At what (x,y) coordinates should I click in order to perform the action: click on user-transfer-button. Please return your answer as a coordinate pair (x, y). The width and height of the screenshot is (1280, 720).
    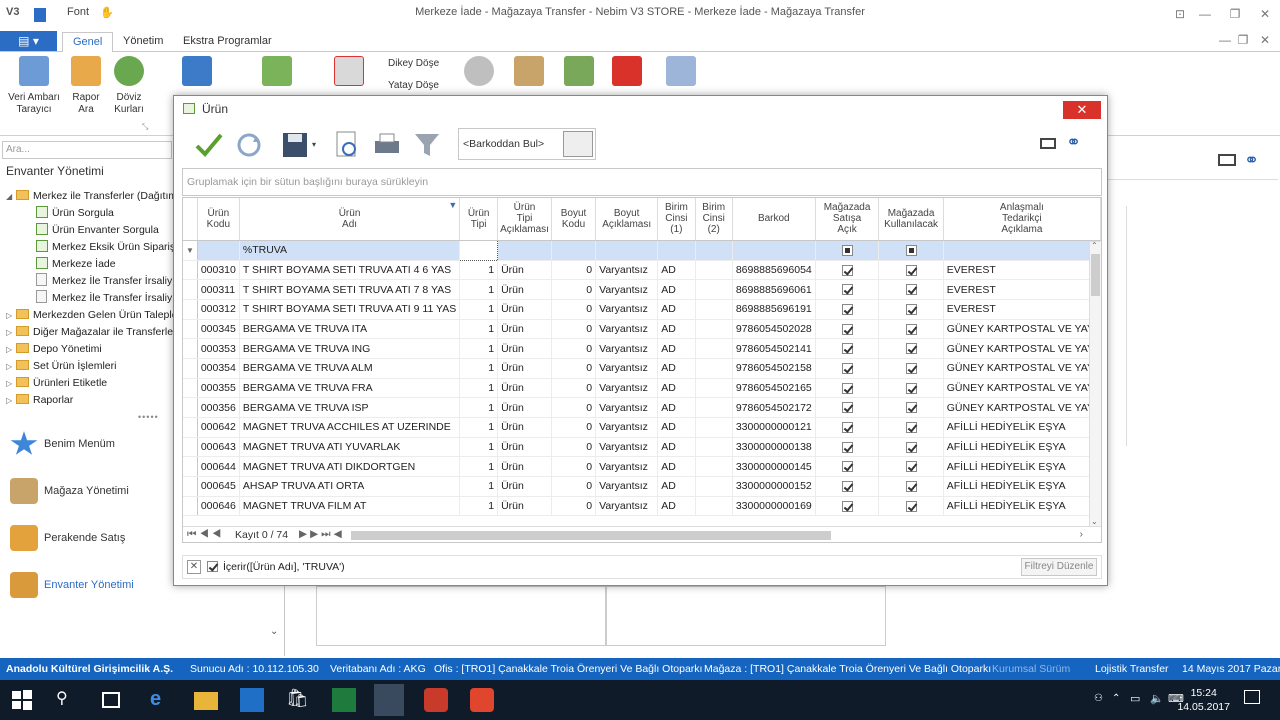
    Looking at the image, I should click on (579, 74).